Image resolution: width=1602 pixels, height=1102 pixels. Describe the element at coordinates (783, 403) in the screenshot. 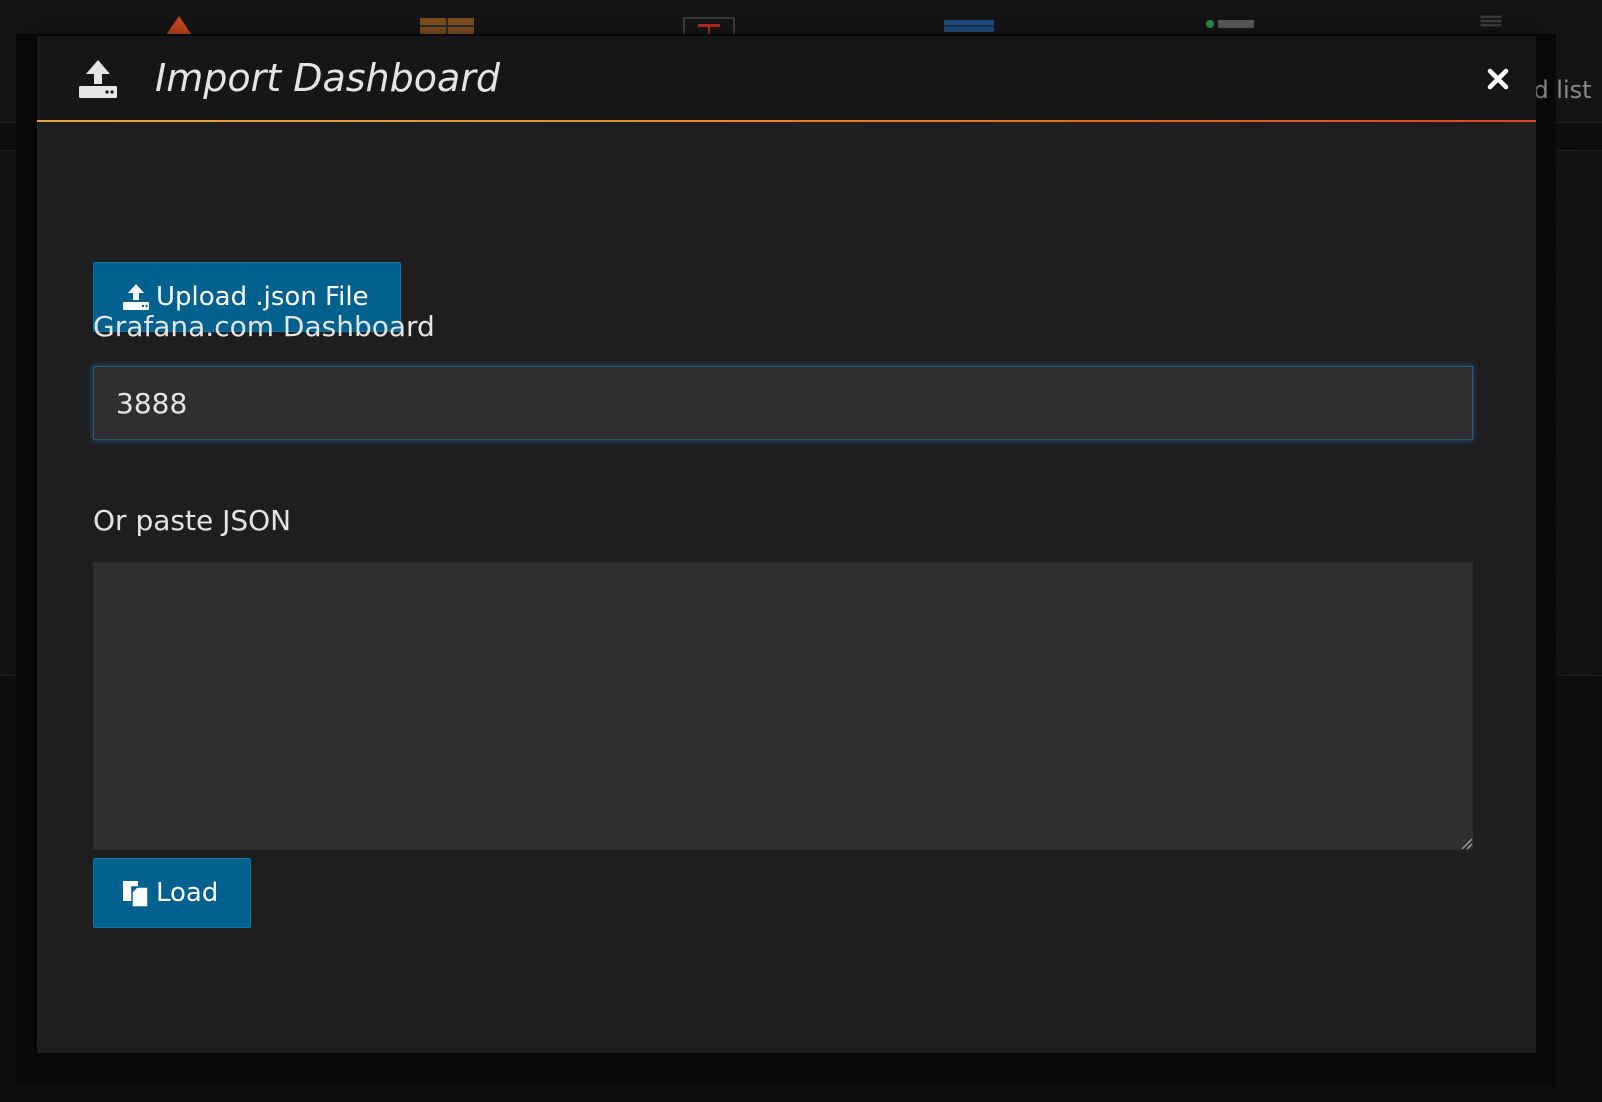

I see `grafana-com-dashboard-input` at that location.